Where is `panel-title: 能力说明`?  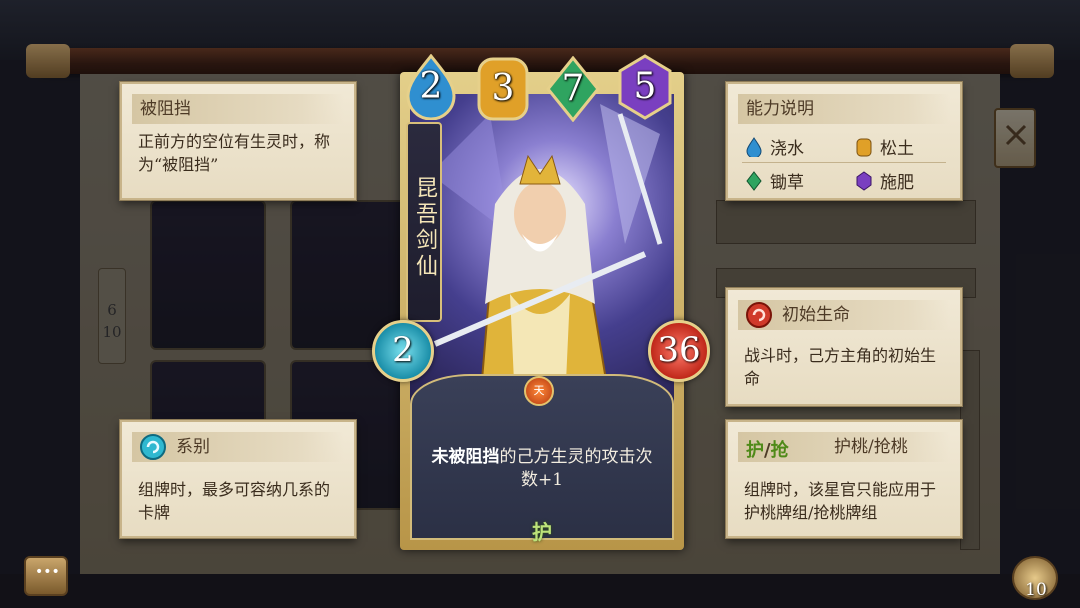
panel-title: 能力说明 is located at coordinates (844, 109).